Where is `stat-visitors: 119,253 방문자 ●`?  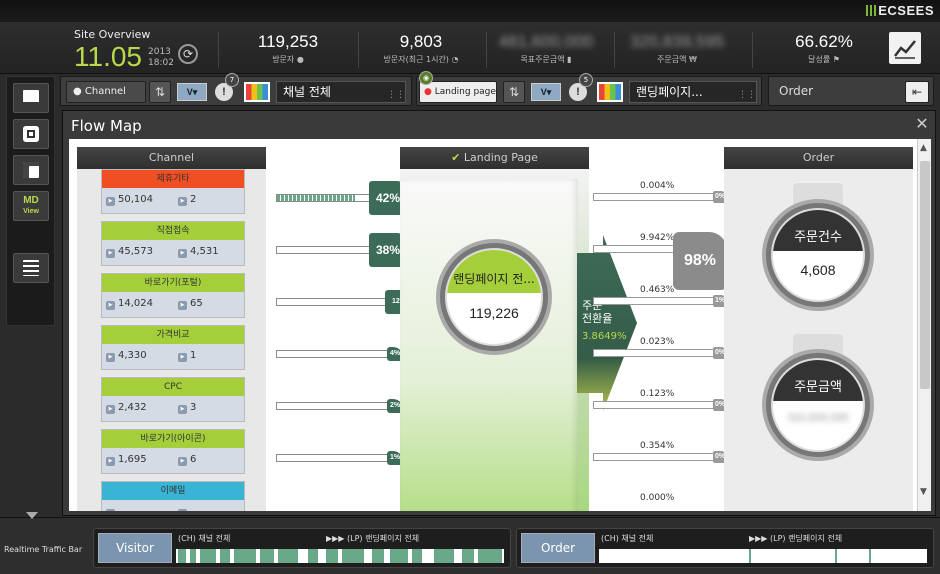
stat-visitors: 119,253 방문자 ● is located at coordinates (288, 48).